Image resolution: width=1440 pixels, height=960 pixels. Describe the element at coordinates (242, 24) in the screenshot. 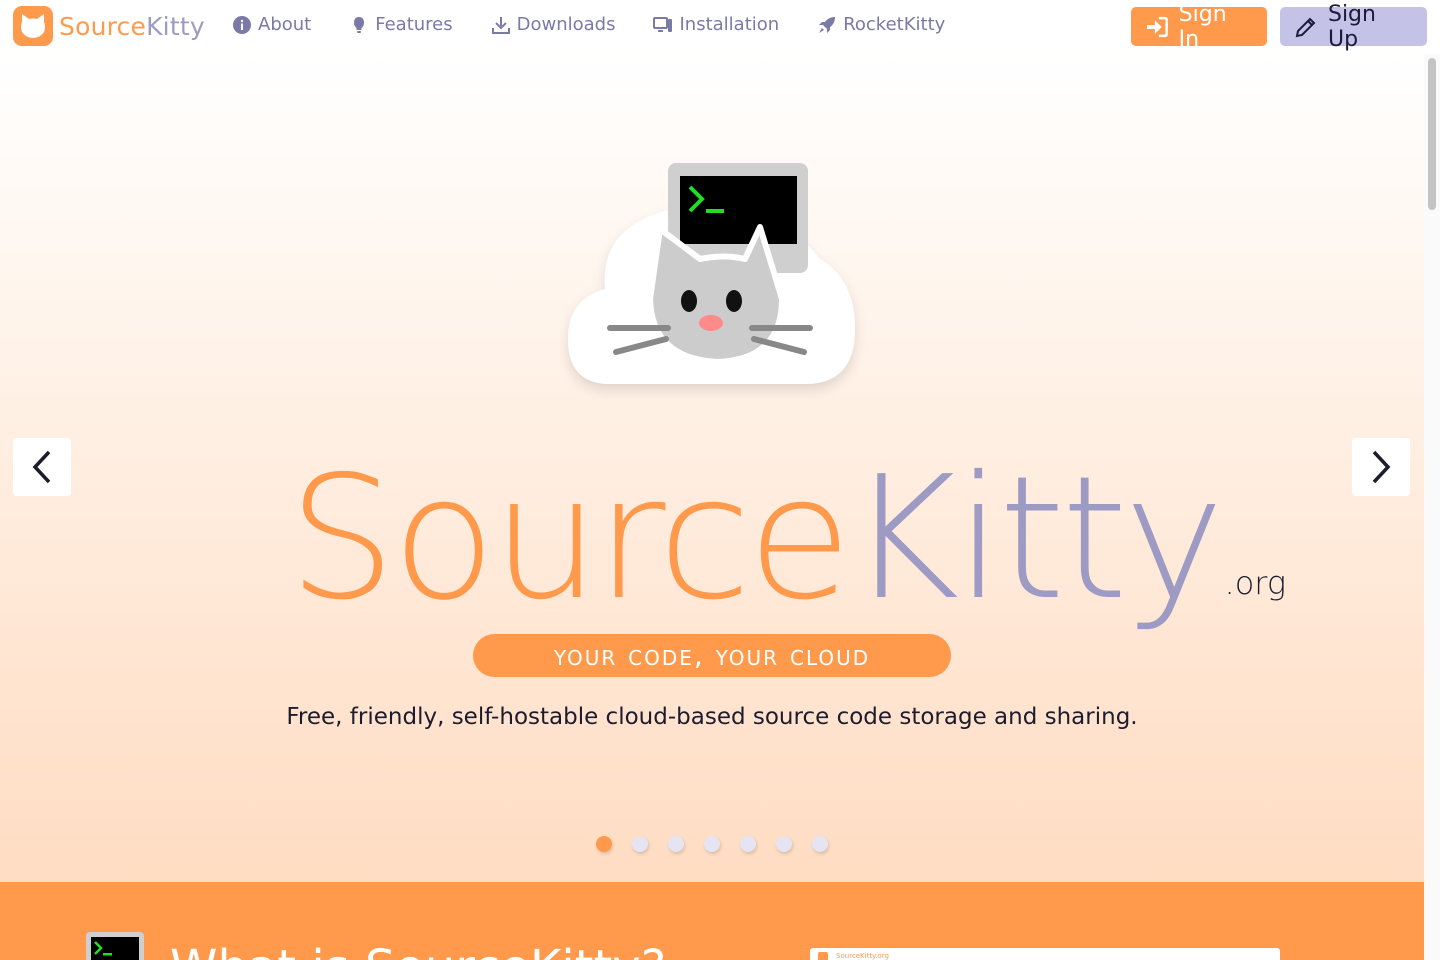

I see `info-circle-icon` at that location.